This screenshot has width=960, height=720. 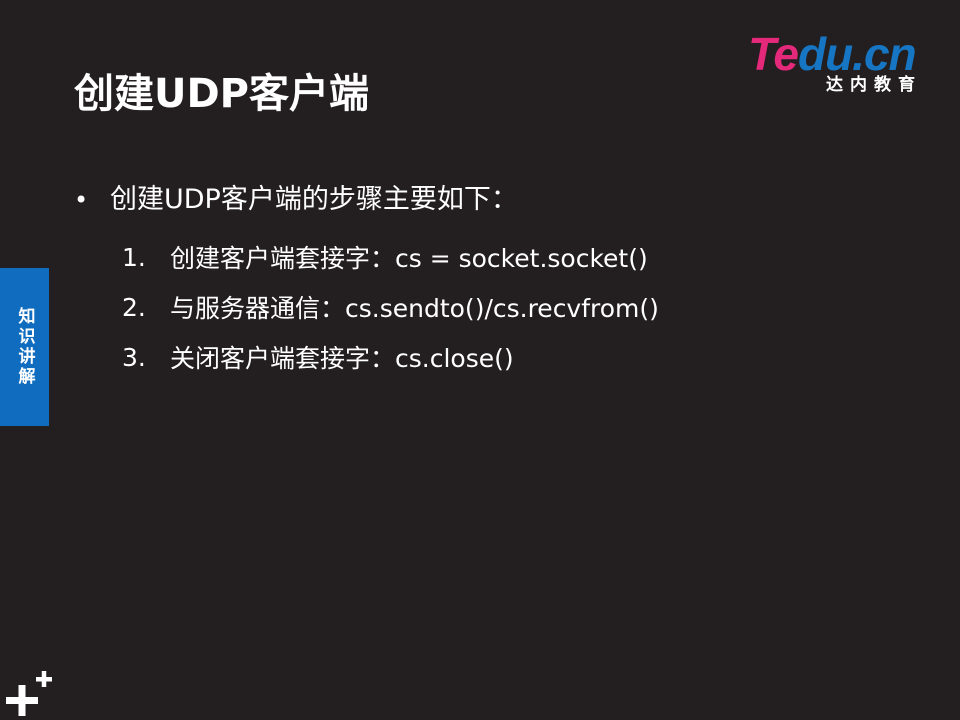 I want to click on step-number: 1., so click(x=134, y=257).